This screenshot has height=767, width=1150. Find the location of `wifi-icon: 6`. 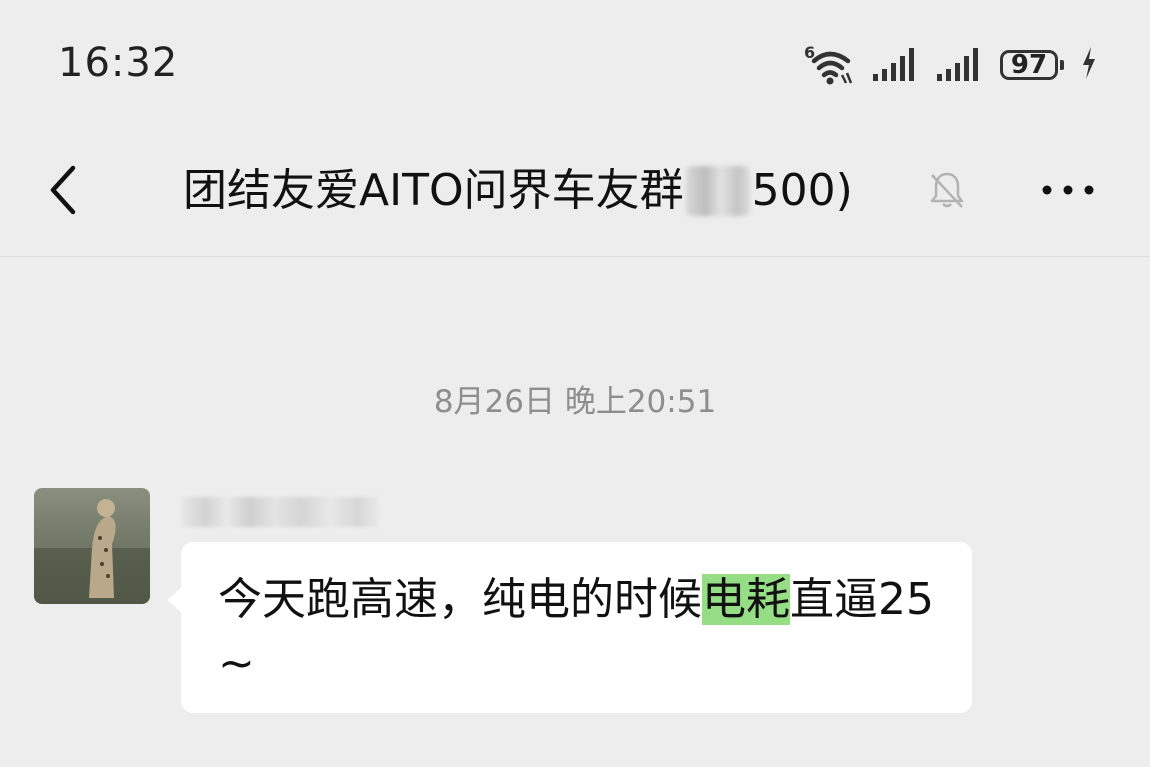

wifi-icon: 6 is located at coordinates (830, 65).